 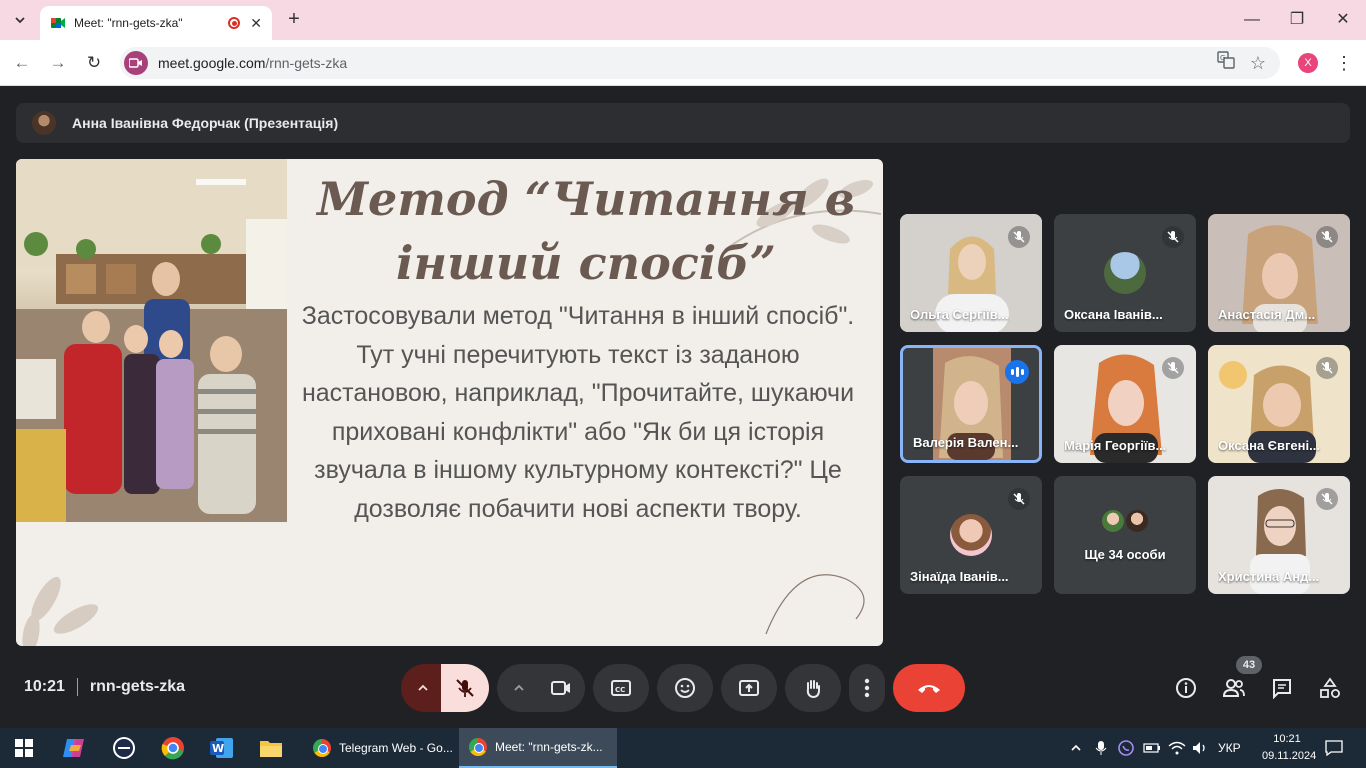 I want to click on chevron-down-icon, so click(x=20, y=20).